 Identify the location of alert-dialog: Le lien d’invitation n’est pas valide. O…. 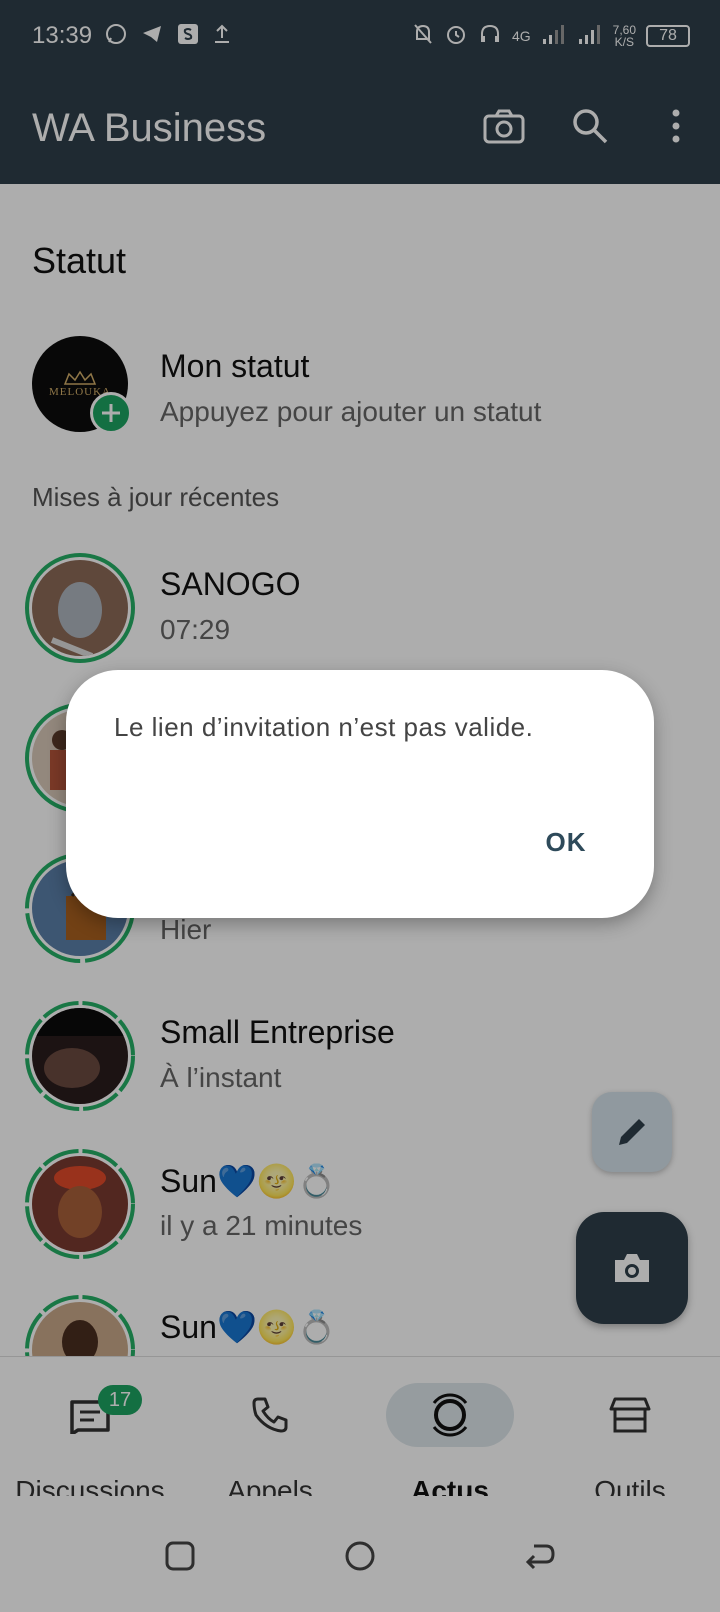
(360, 794).